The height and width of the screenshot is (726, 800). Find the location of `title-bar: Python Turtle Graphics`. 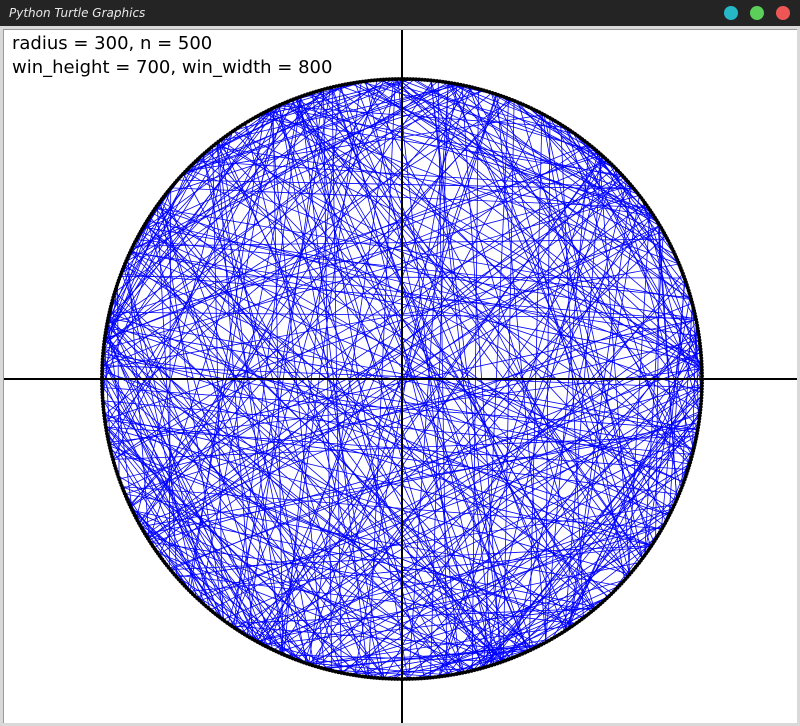

title-bar: Python Turtle Graphics is located at coordinates (400, 13).